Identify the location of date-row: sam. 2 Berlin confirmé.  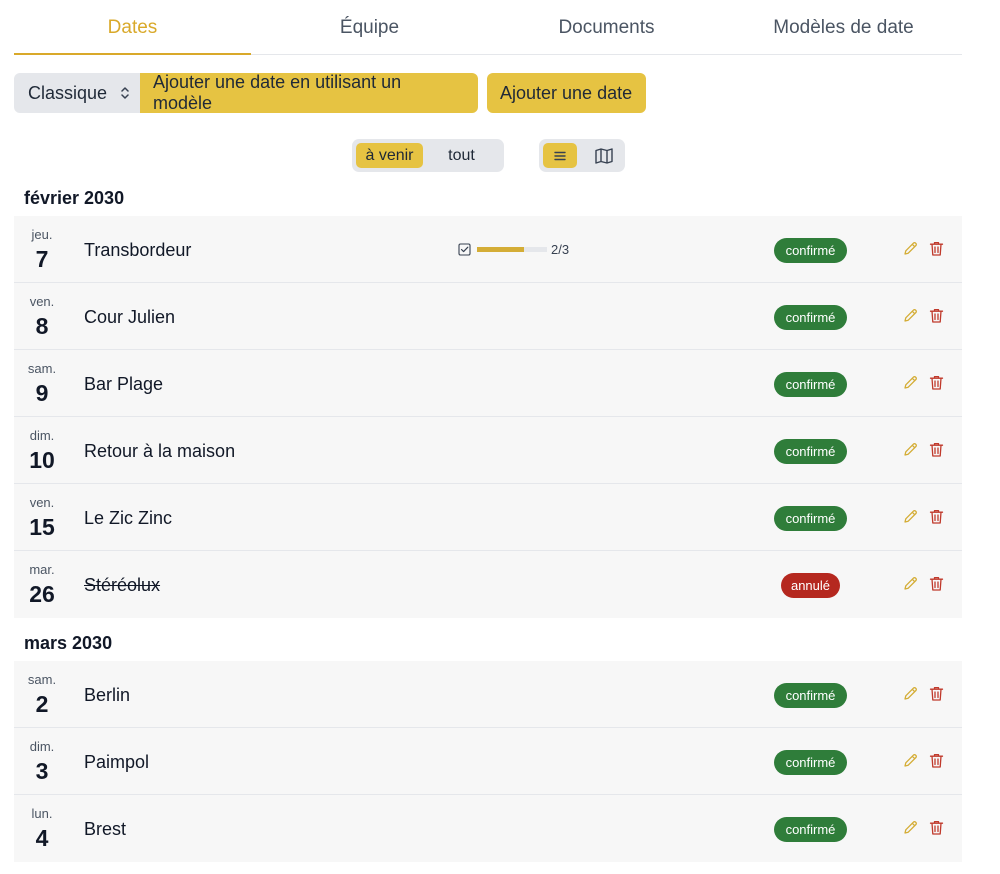
(488, 694).